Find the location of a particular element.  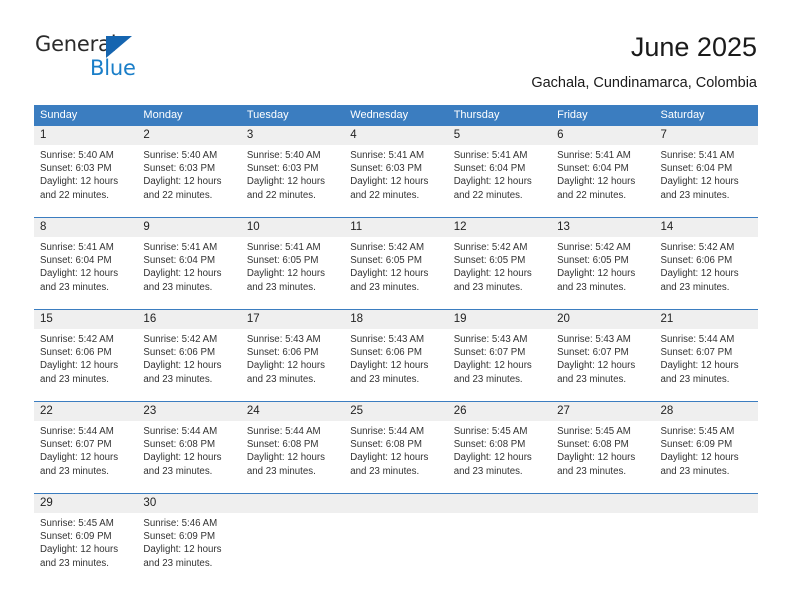

generalblue-logo: General Blue is located at coordinates (145, 60).